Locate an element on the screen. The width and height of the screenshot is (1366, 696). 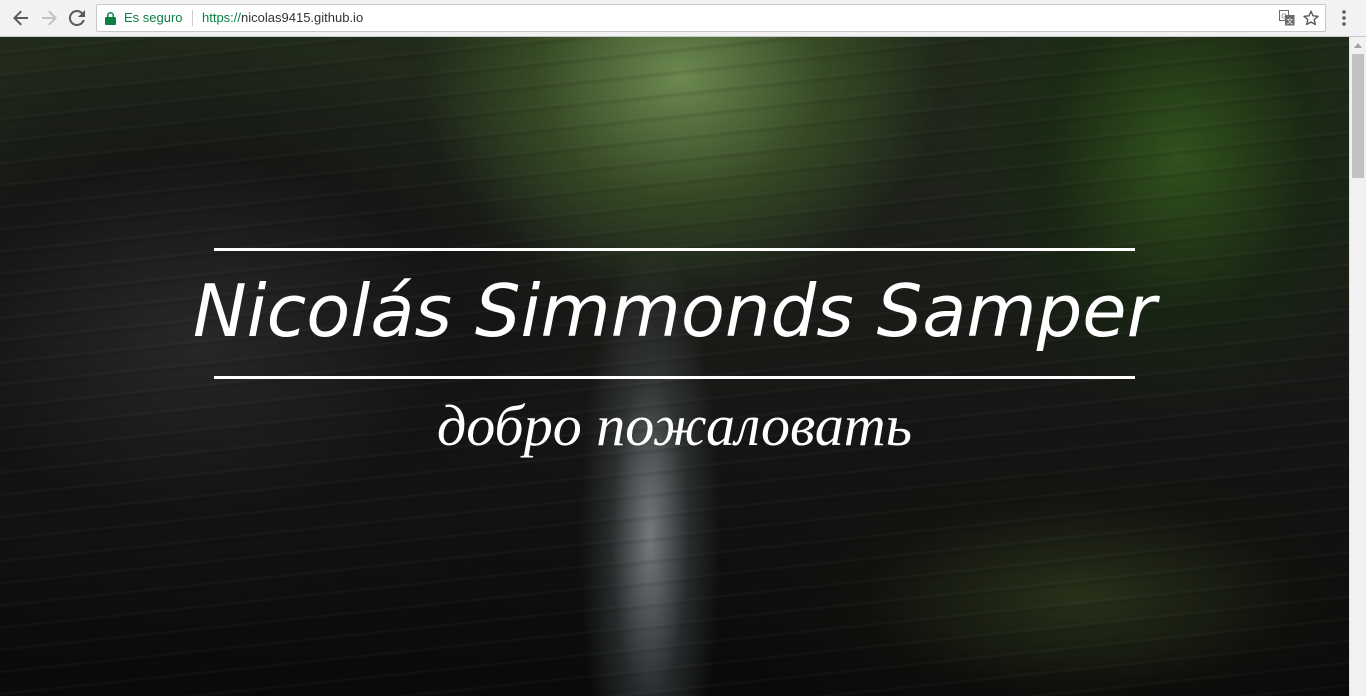
browser-menu-button is located at coordinates (1344, 18).